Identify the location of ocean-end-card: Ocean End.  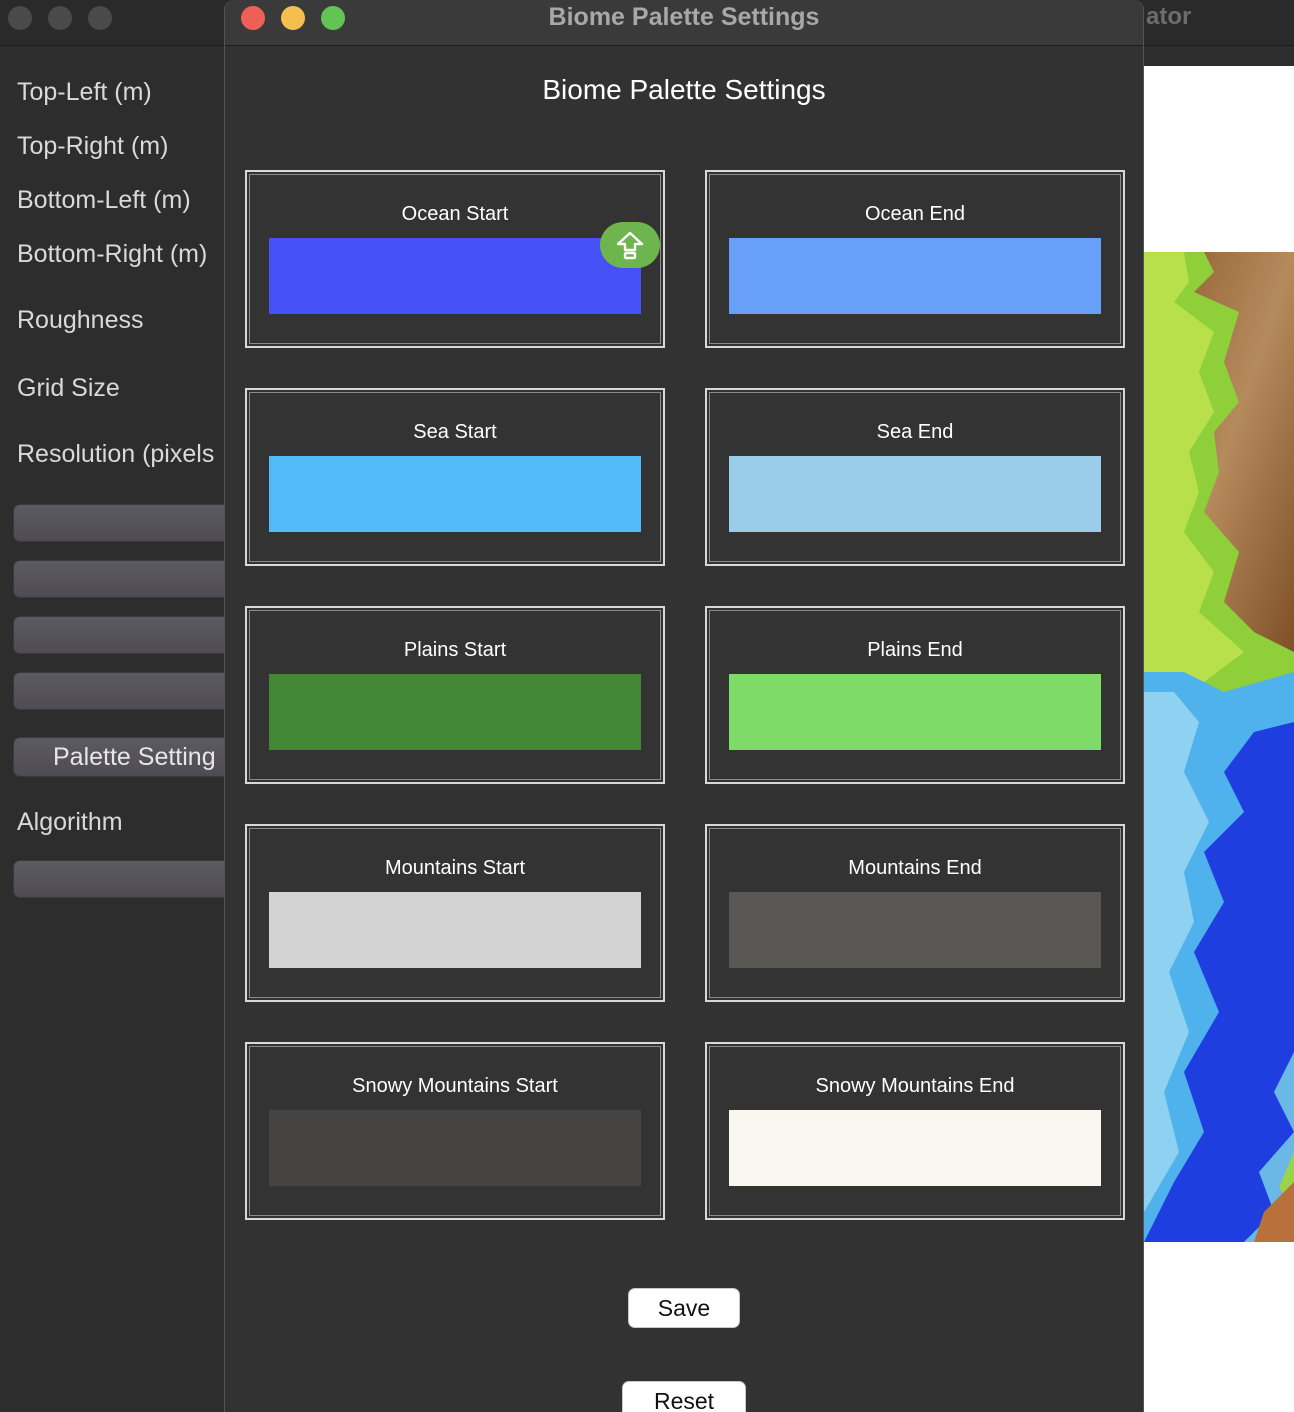
(915, 259).